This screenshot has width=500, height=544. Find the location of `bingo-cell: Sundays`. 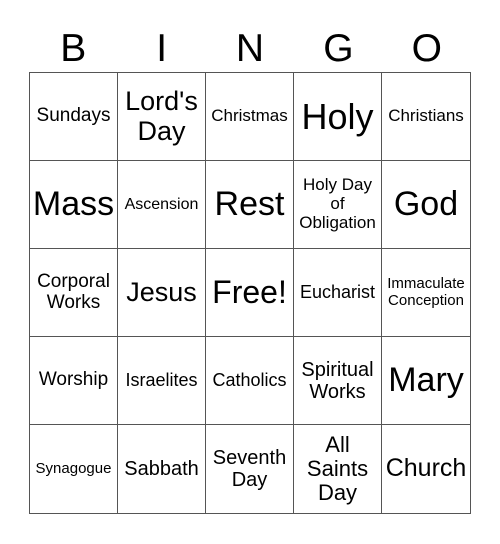

bingo-cell: Sundays is located at coordinates (74, 117).